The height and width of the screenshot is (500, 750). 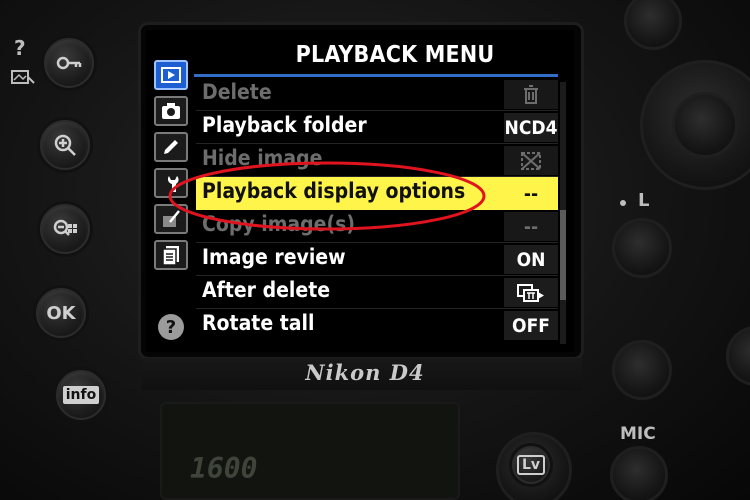 I want to click on info-button: info, so click(x=81, y=395).